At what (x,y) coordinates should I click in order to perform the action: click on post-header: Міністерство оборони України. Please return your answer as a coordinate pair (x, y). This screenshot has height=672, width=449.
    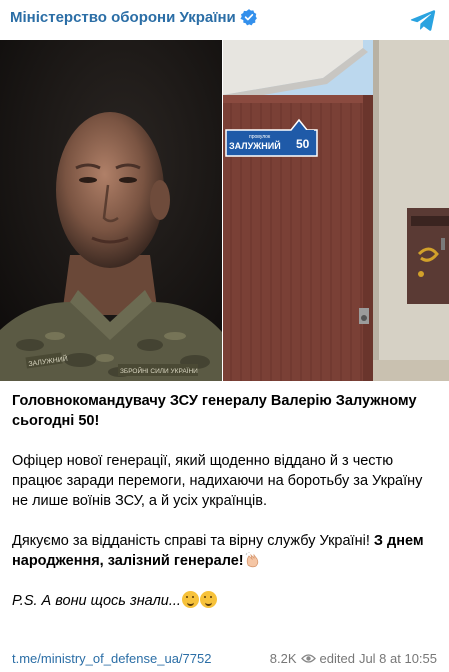
    Looking at the image, I should click on (224, 20).